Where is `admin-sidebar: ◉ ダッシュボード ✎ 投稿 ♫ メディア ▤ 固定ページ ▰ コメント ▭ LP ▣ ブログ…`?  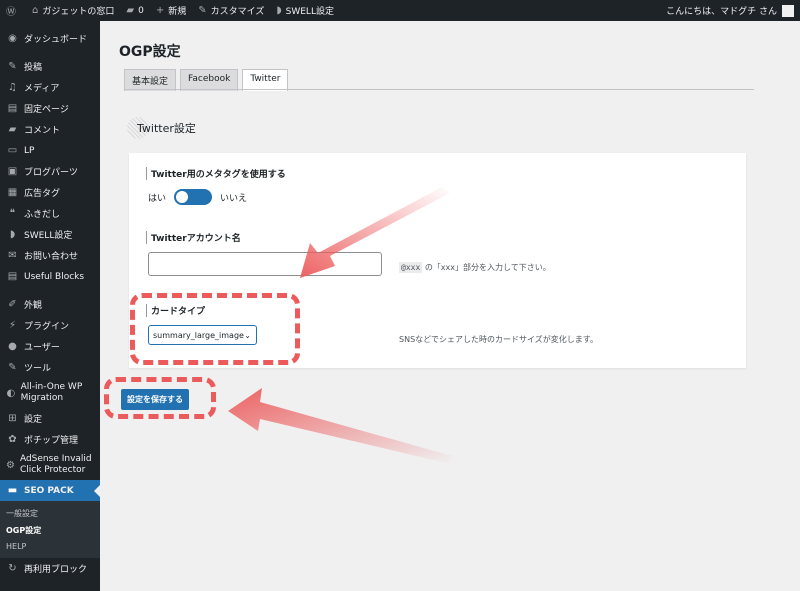 admin-sidebar: ◉ ダッシュボード ✎ 投稿 ♫ メディア ▤ 固定ページ ▰ コメント ▭ LP ▣ ブログ… is located at coordinates (50, 306).